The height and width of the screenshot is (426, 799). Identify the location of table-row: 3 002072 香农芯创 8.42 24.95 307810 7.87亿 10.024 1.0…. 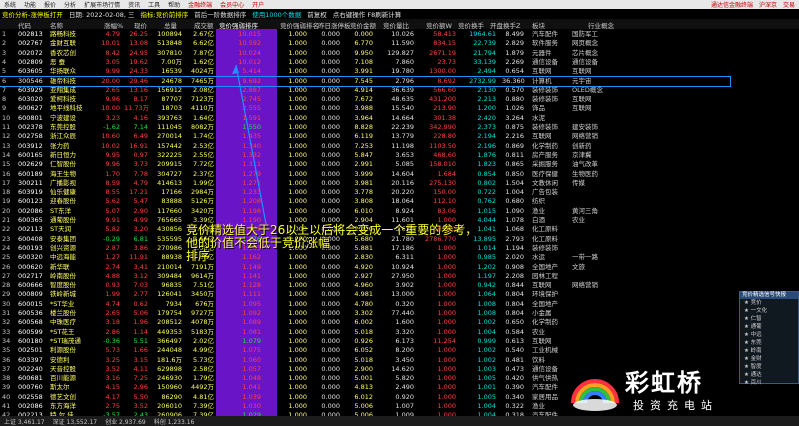
(365, 53).